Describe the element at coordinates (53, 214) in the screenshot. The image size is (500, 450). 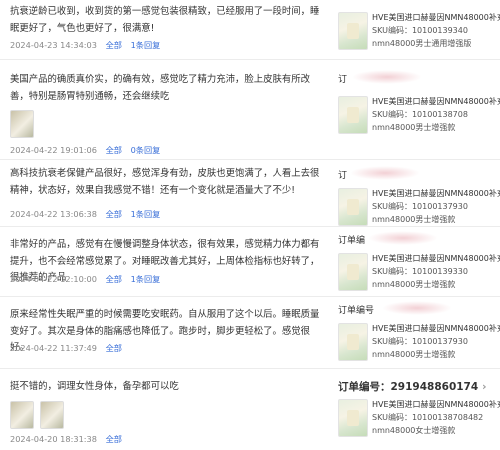
I see `review-date: 2024-04-22 13:06:38` at that location.